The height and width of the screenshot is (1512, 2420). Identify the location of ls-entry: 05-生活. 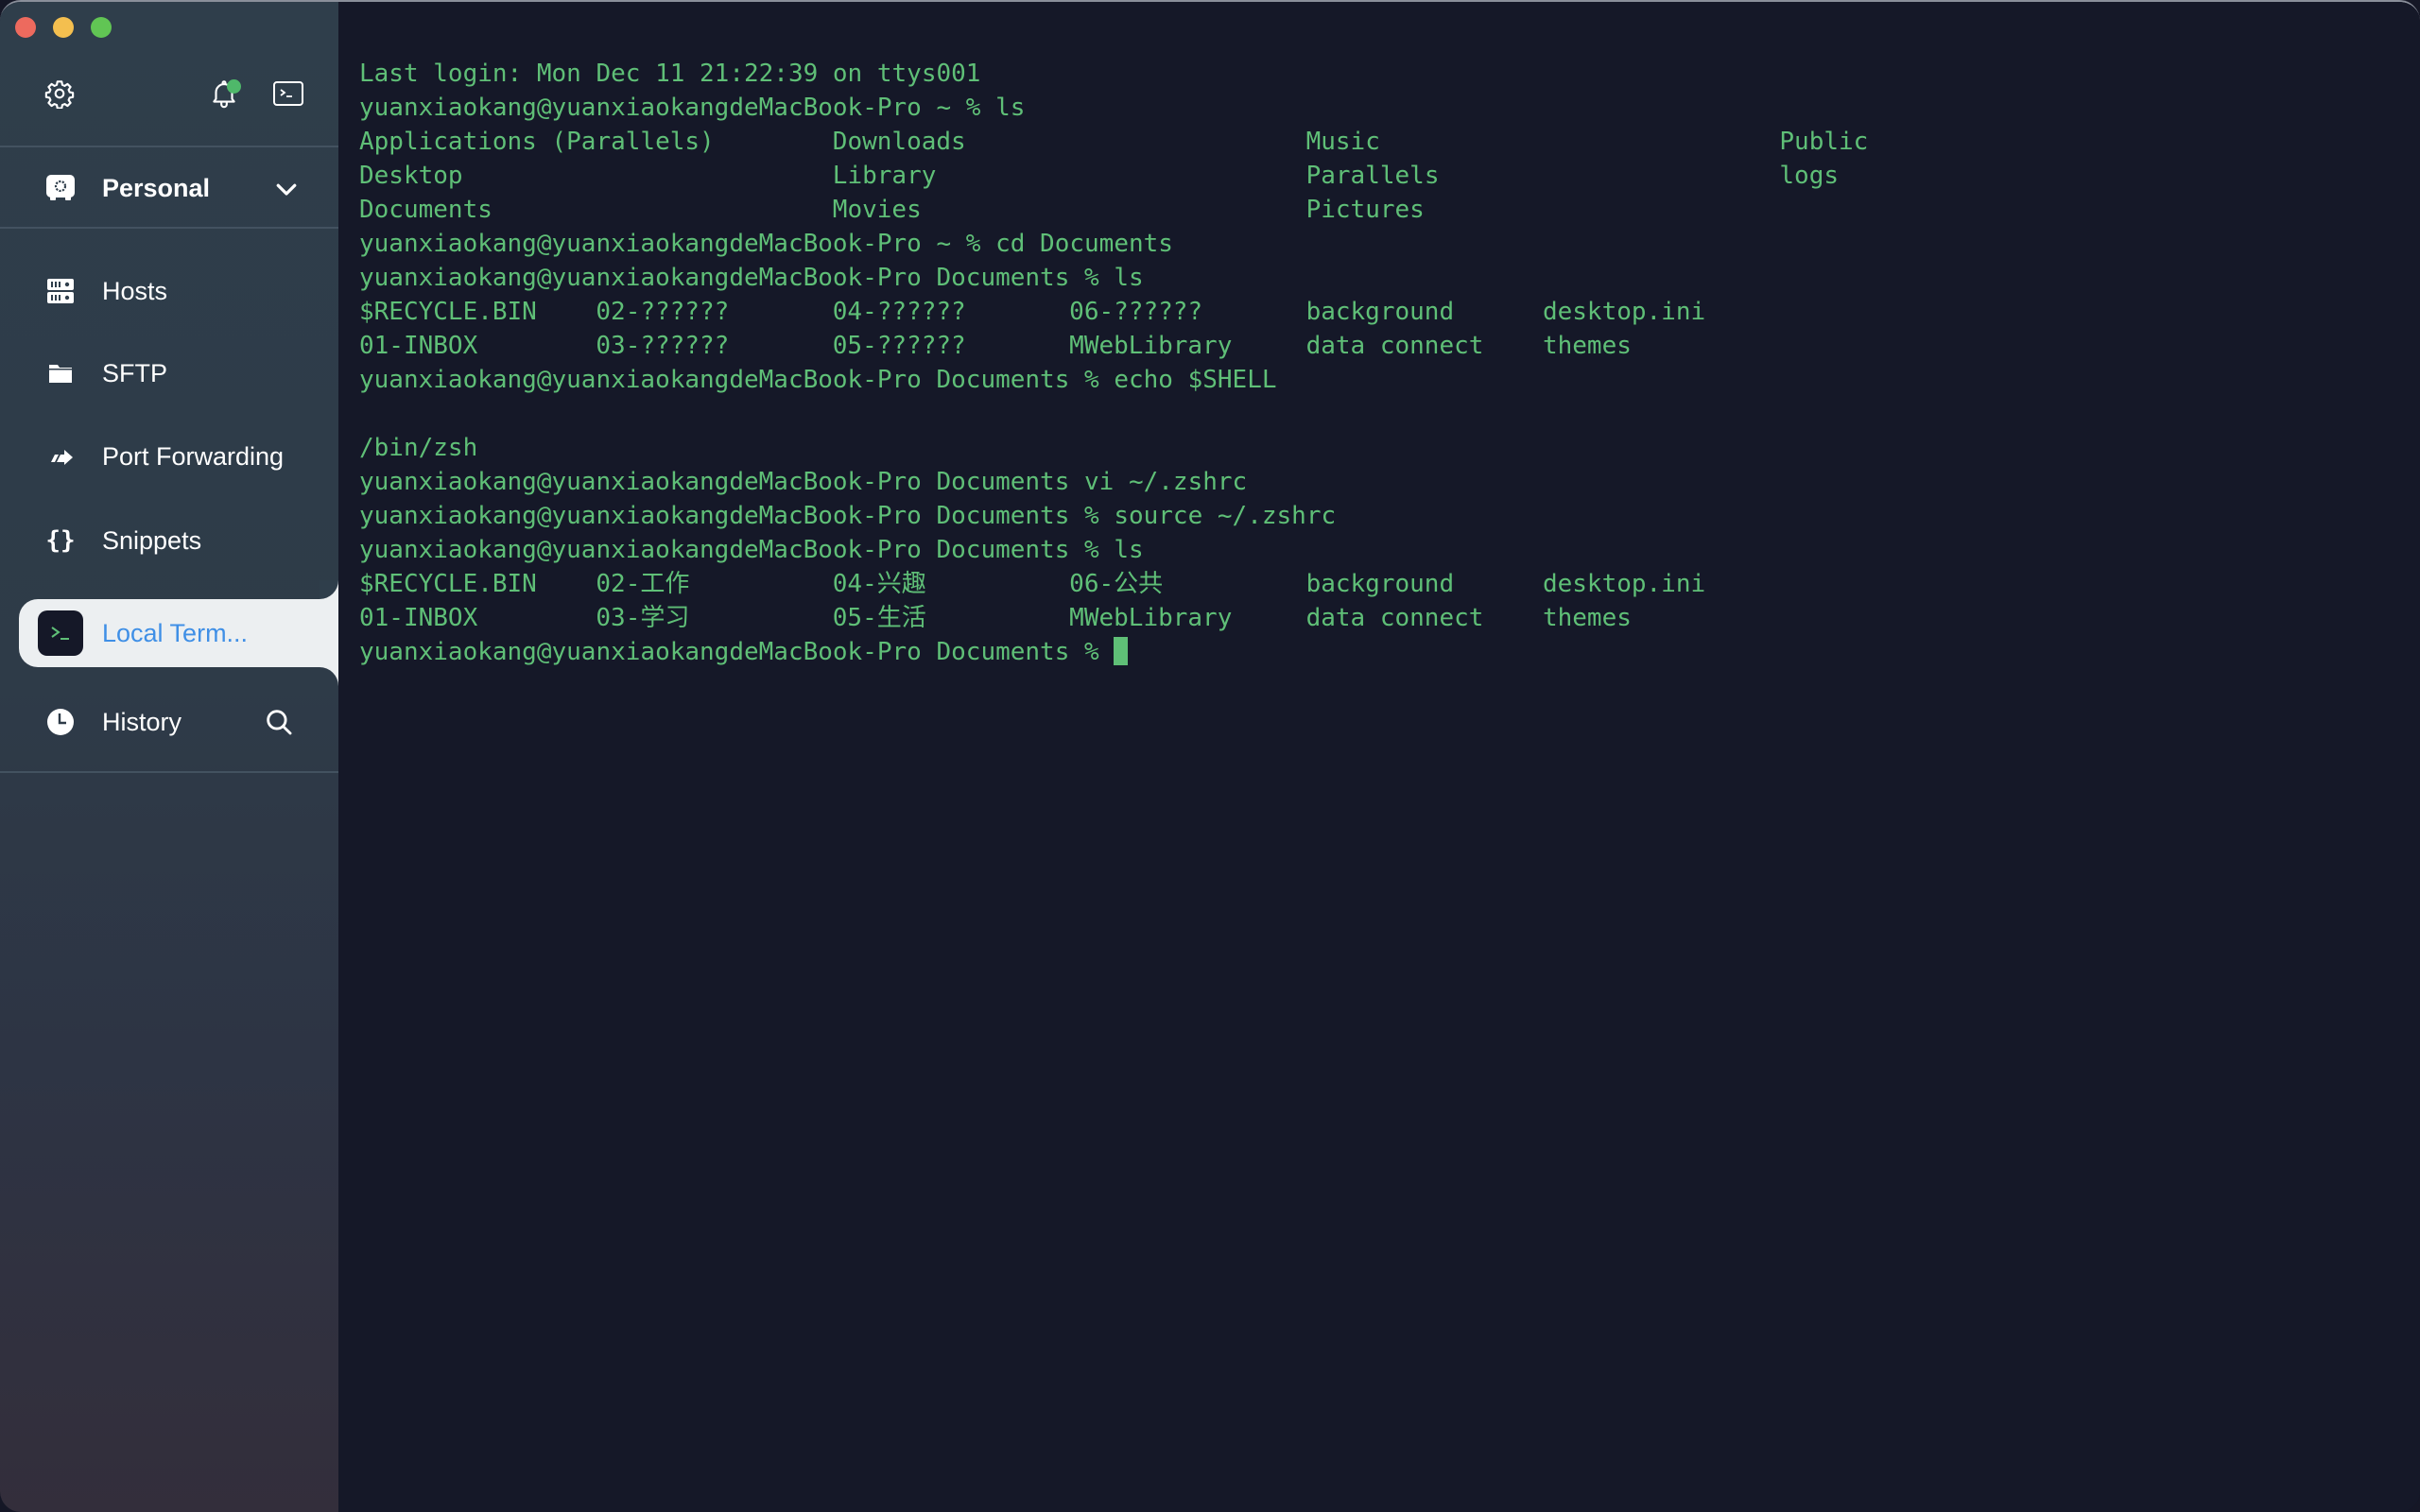
(879, 618).